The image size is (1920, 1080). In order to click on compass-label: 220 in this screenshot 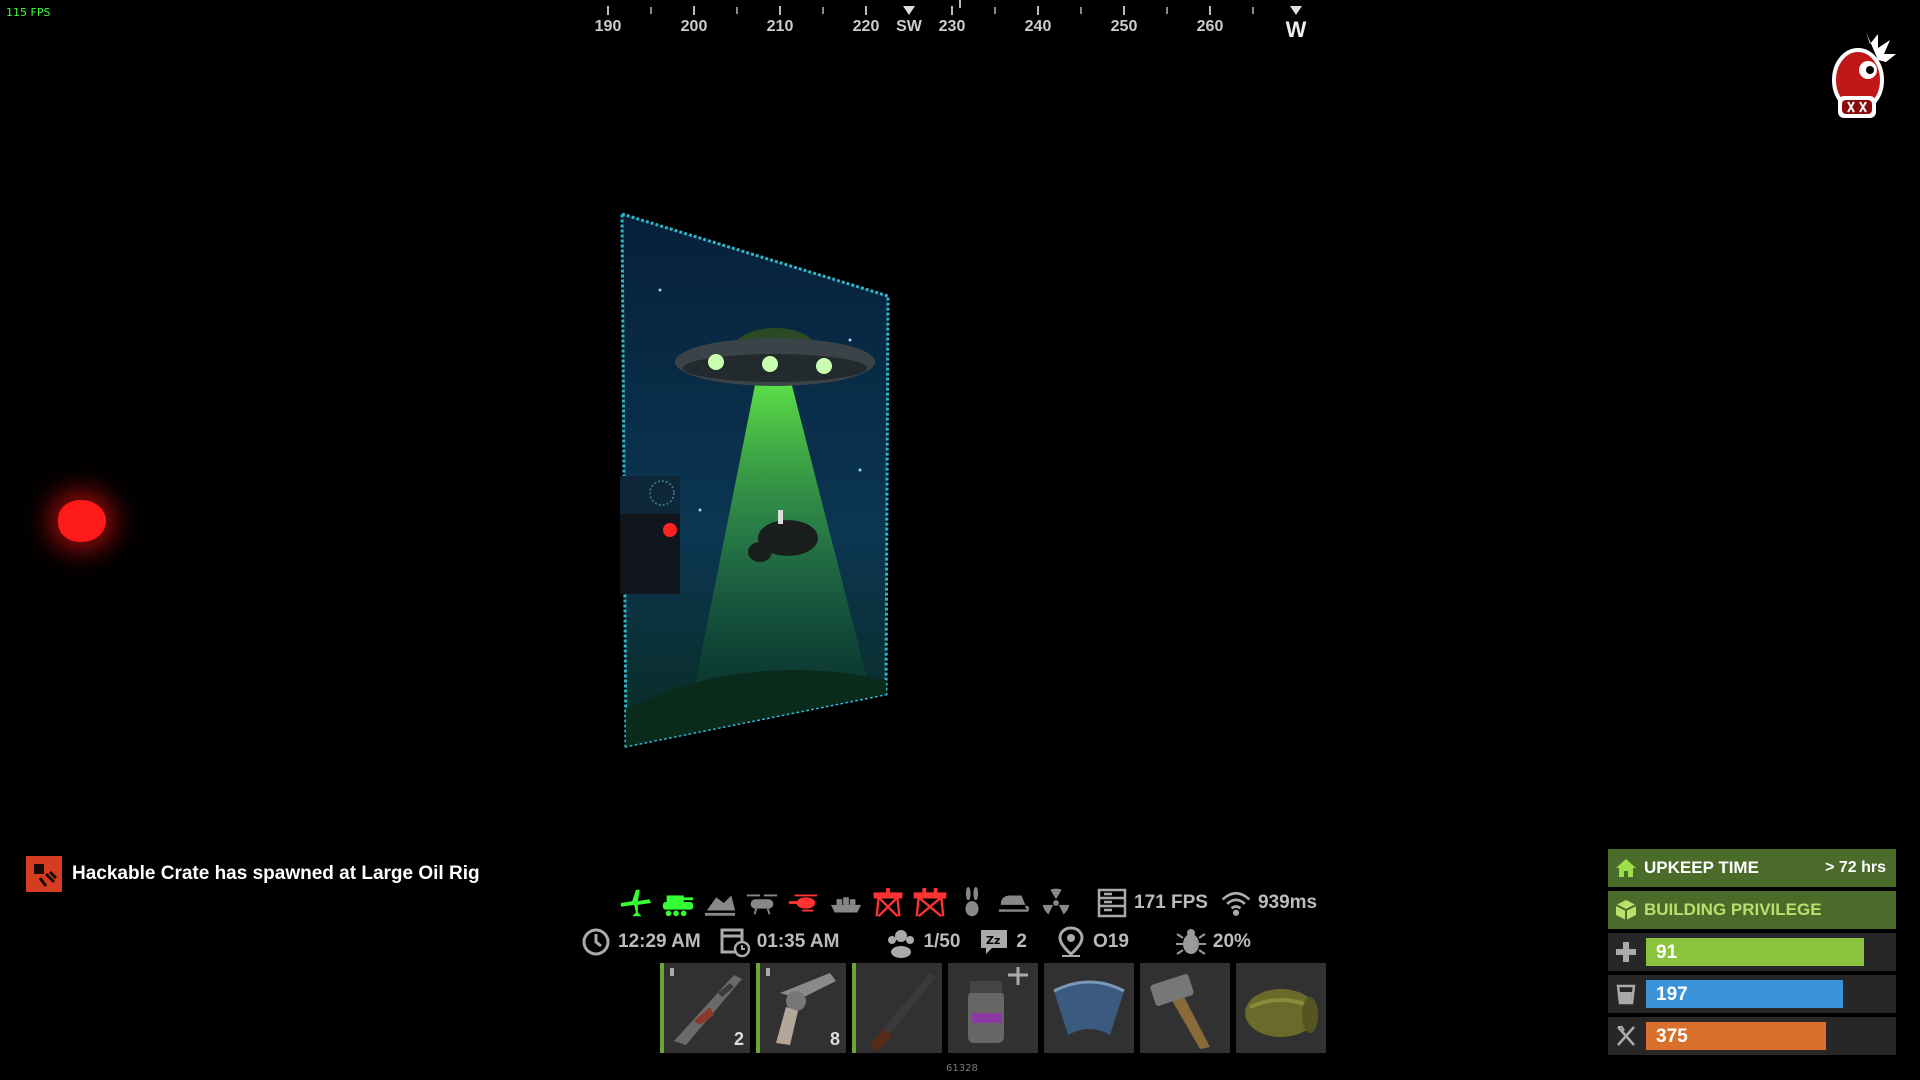, I will do `click(866, 26)`.